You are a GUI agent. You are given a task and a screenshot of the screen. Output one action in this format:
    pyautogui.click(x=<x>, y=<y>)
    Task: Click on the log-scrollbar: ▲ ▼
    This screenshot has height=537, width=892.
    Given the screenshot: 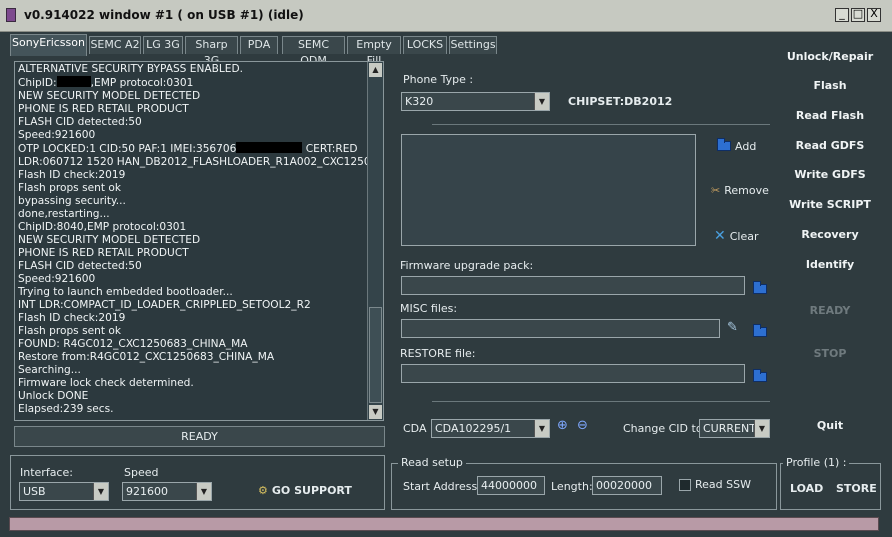 What is the action you would take?
    pyautogui.click(x=375, y=241)
    